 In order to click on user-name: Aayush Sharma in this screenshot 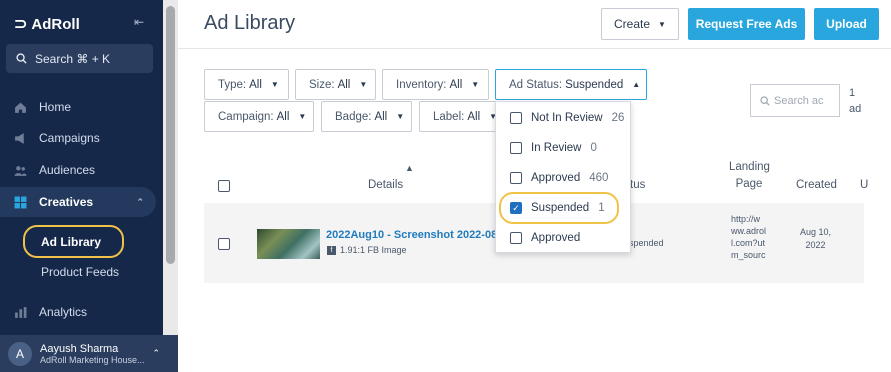, I will do `click(79, 348)`.